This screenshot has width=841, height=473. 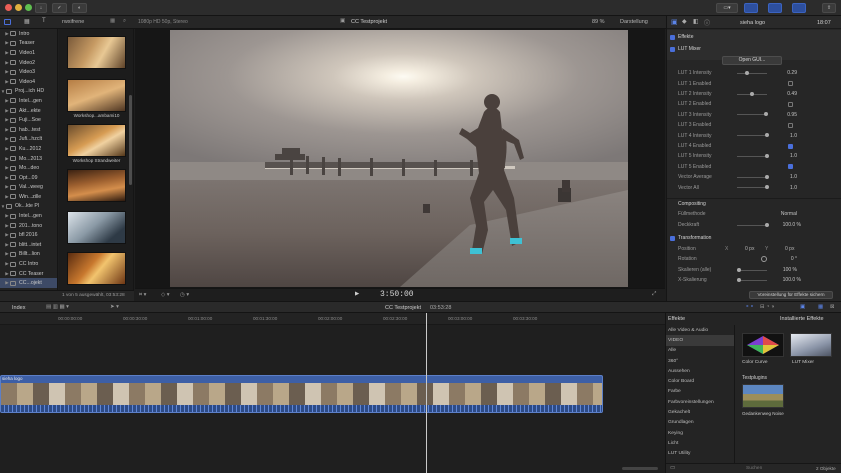 I want to click on clip-appearance-icon: ⚬⚬, so click(x=749, y=307).